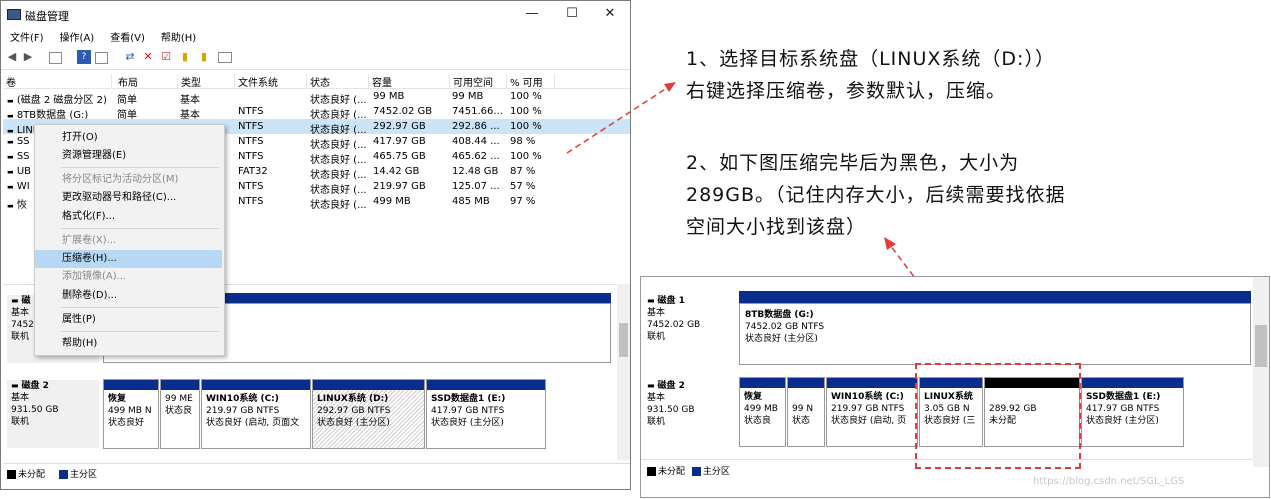  I want to click on partition-size: 219.97 GB NTFS, so click(868, 409).